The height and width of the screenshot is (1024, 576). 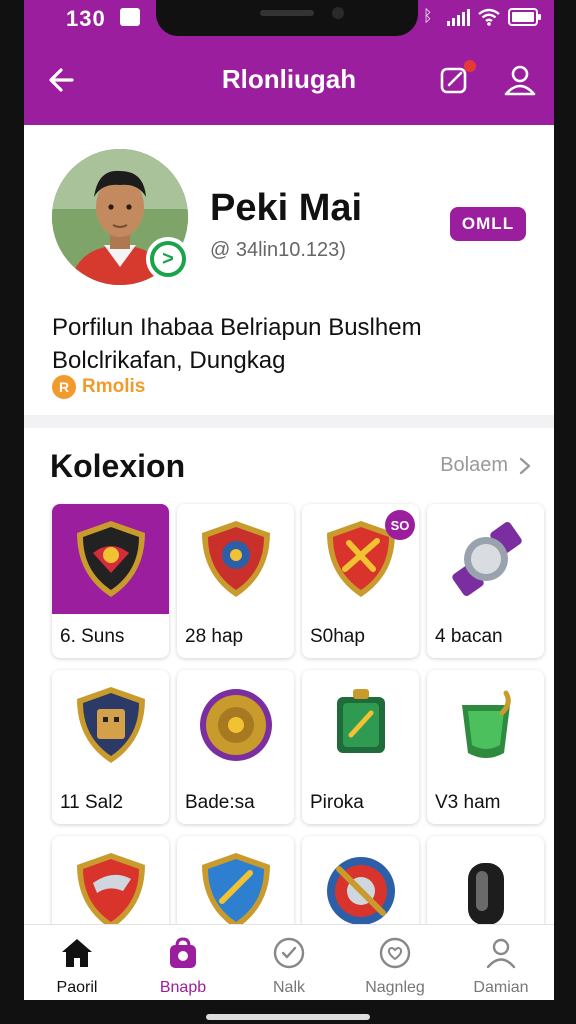 What do you see at coordinates (395, 953) in the screenshot?
I see `heart-circle-icon` at bounding box center [395, 953].